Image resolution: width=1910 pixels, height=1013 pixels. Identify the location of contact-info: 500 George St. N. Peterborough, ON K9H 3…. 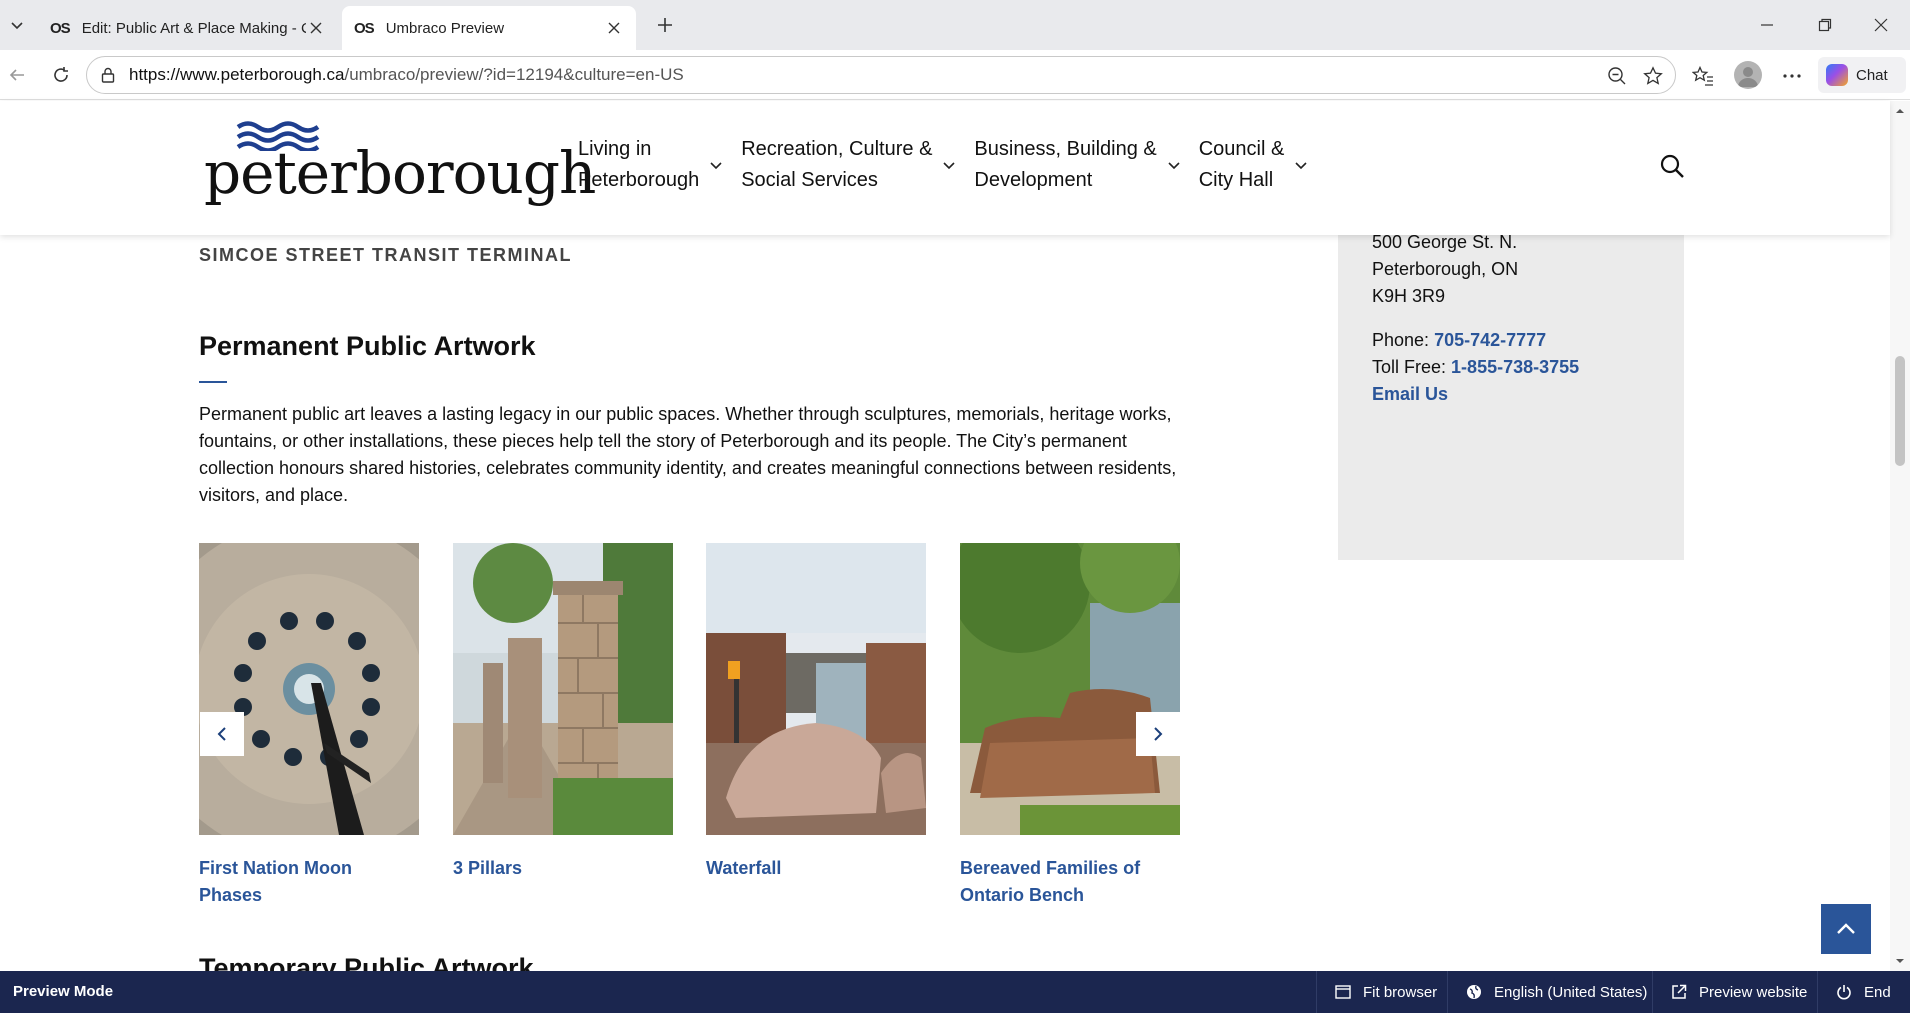
(1475, 318).